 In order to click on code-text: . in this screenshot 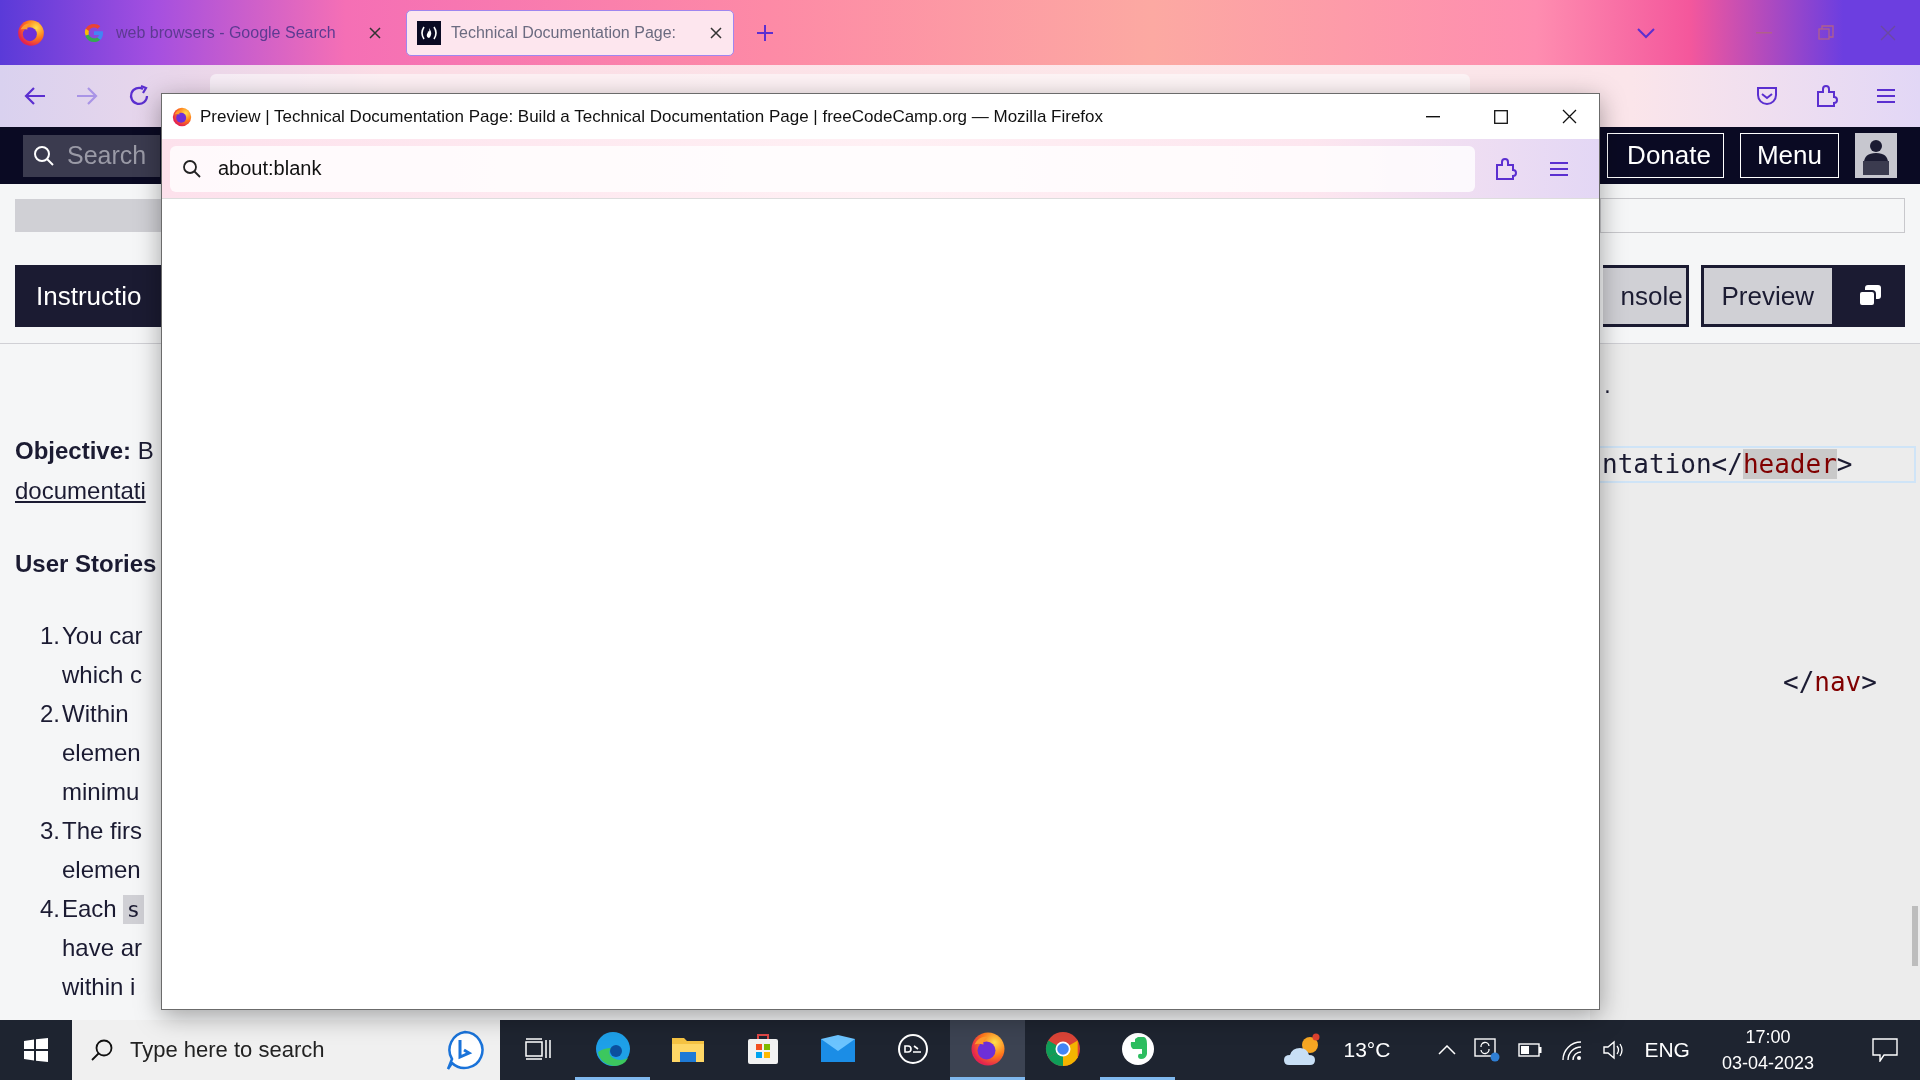, I will do `click(1607, 386)`.